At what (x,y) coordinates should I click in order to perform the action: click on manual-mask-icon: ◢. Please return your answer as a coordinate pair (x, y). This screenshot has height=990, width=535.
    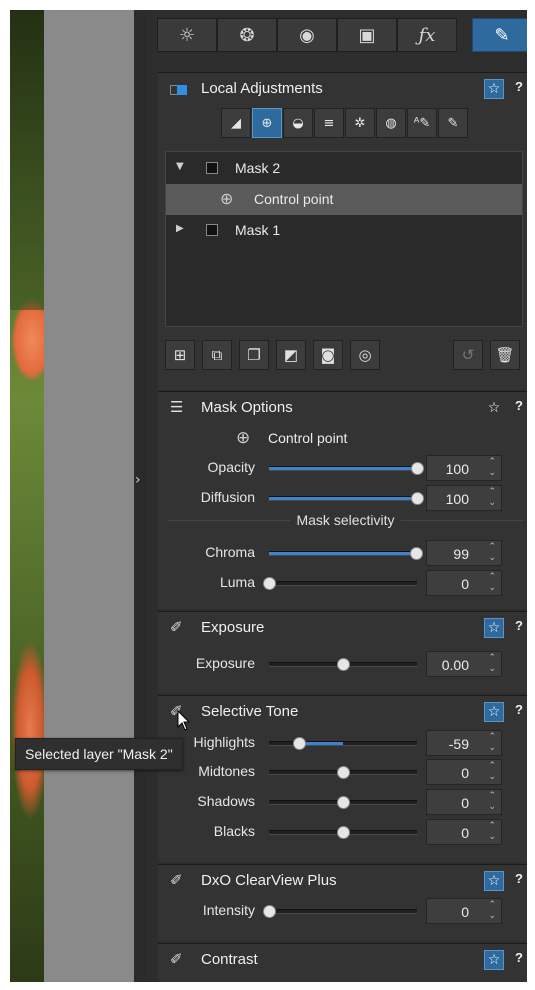
    Looking at the image, I should click on (236, 123).